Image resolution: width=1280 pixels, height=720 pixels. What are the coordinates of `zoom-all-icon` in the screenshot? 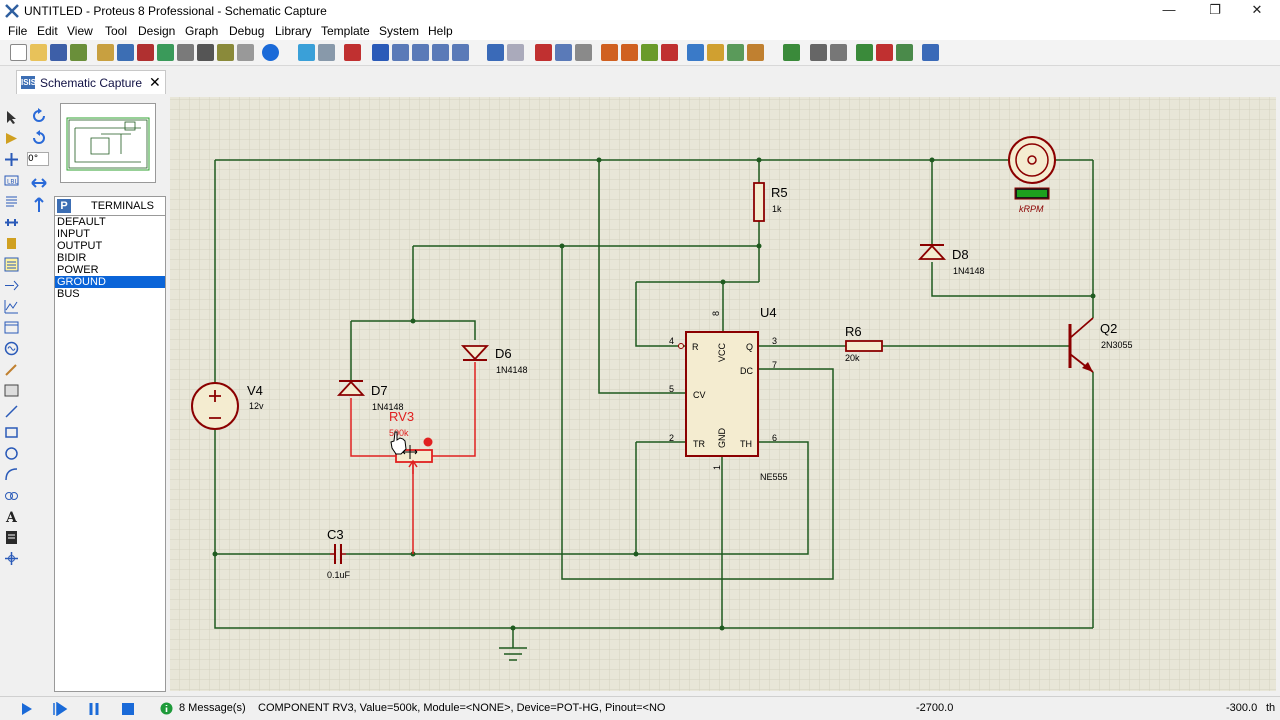 It's located at (440, 52).